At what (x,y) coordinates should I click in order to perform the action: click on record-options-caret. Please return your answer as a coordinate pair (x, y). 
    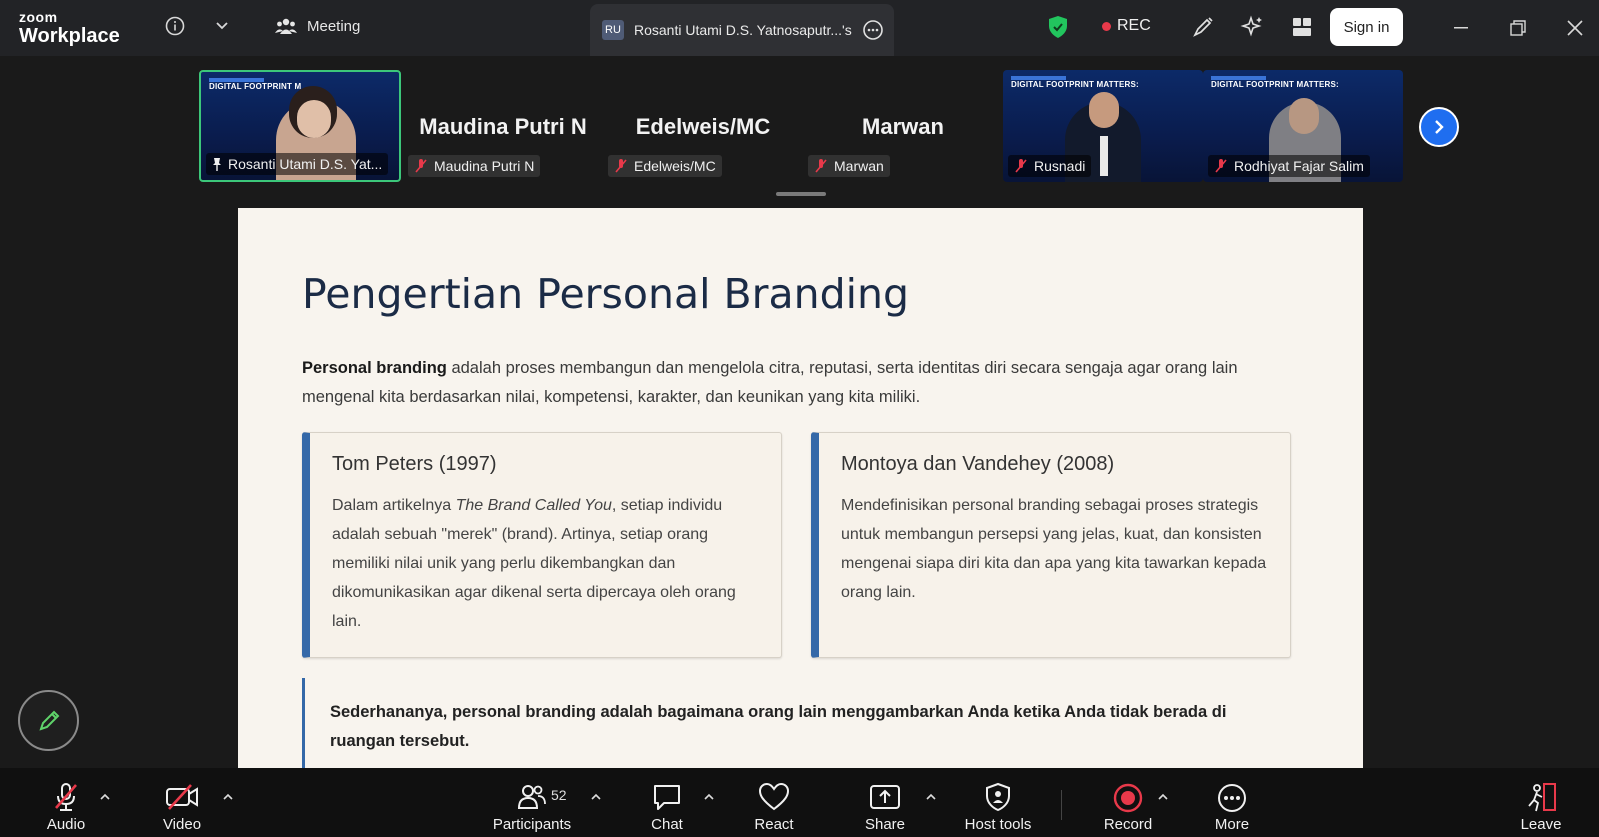
    Looking at the image, I should click on (1163, 797).